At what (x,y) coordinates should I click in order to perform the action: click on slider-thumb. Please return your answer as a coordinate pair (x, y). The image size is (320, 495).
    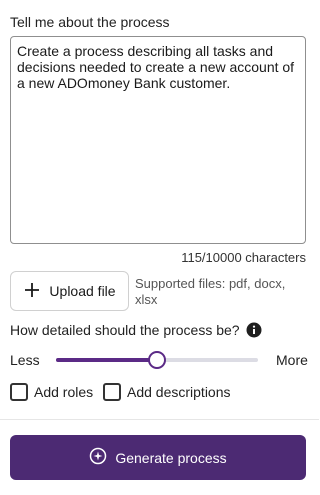
    Looking at the image, I should click on (157, 360).